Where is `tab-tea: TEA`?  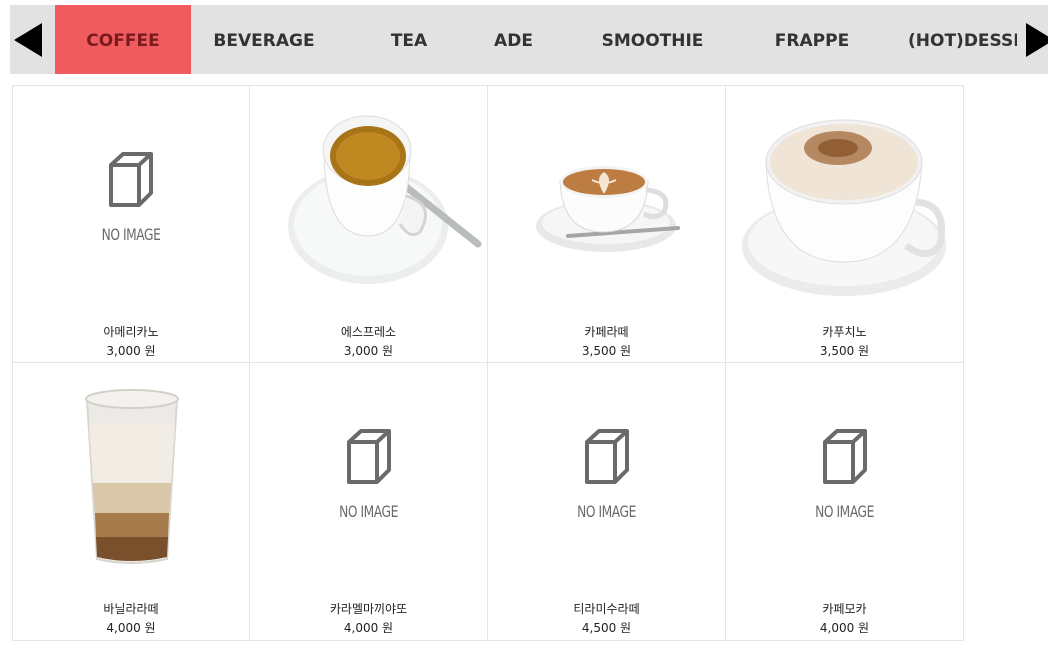 tab-tea: TEA is located at coordinates (409, 39).